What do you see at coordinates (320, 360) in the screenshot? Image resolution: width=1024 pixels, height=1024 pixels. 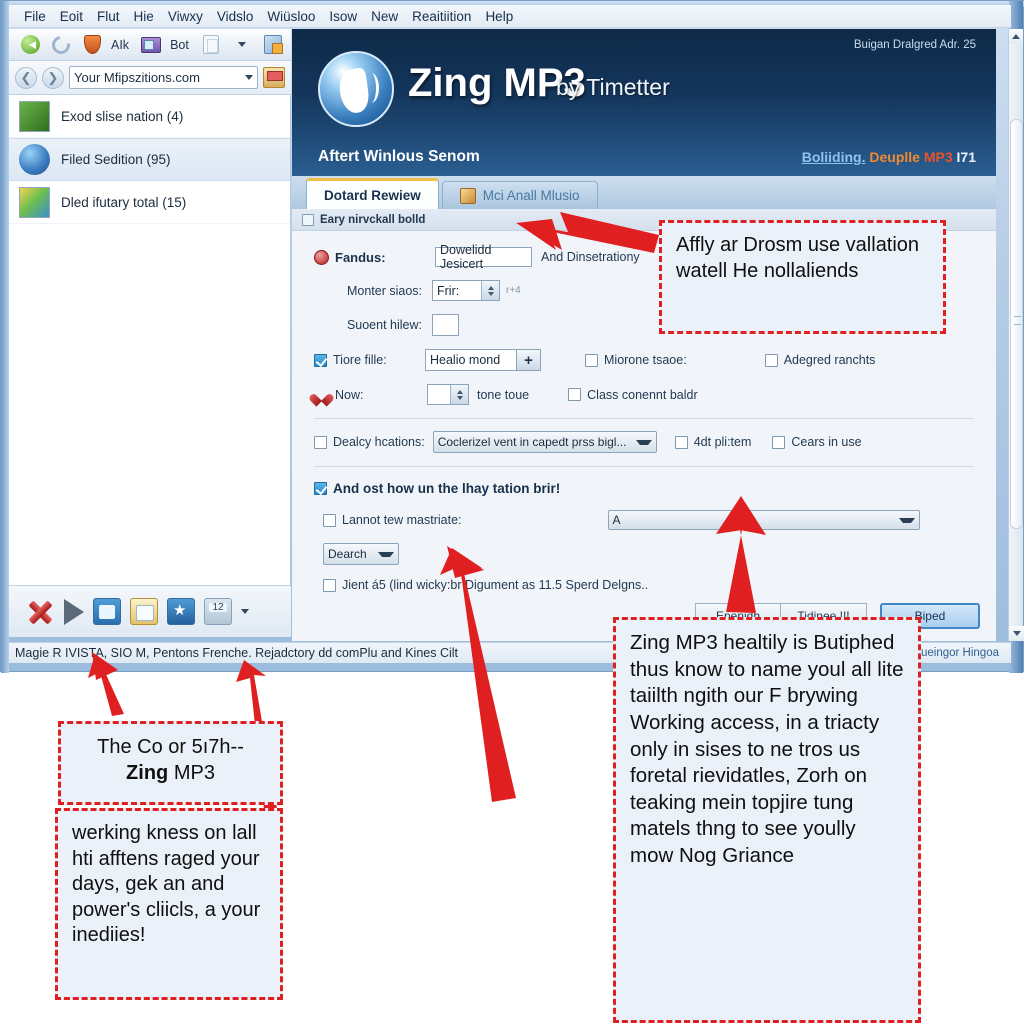 I see `tiore-checkbox` at bounding box center [320, 360].